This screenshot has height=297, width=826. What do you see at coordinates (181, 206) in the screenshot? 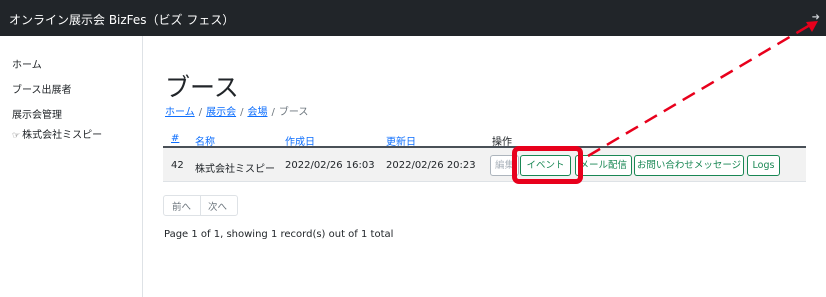
I see `prev-page-button: 前へ` at bounding box center [181, 206].